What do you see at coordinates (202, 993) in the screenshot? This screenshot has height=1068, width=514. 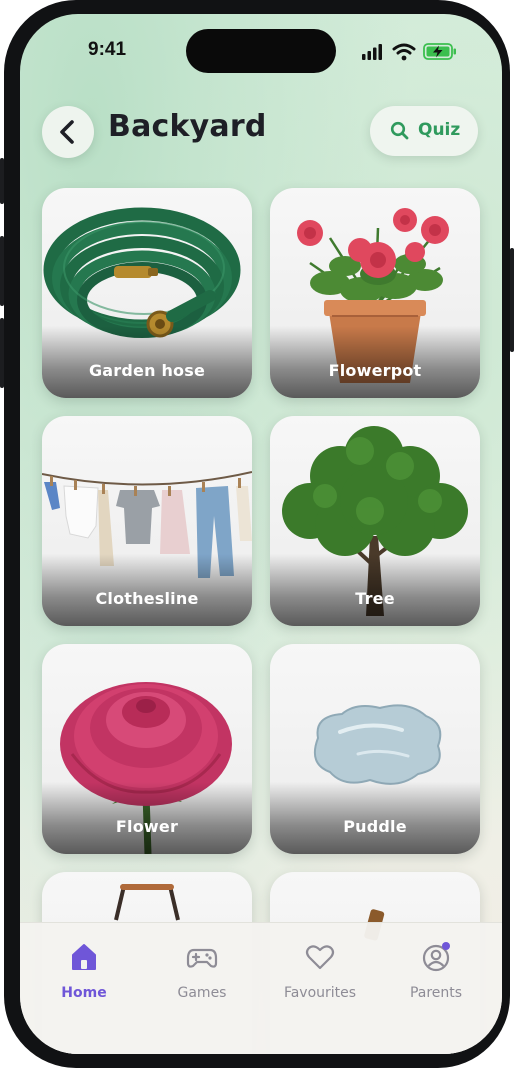 I see `tab-label: Games` at bounding box center [202, 993].